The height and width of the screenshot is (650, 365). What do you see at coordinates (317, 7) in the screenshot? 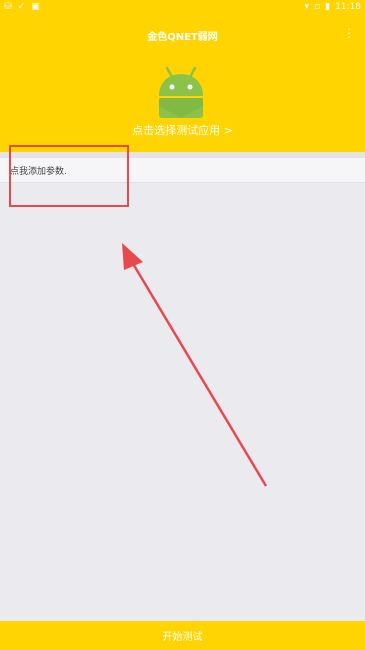
I see `sim-icon: ▫` at bounding box center [317, 7].